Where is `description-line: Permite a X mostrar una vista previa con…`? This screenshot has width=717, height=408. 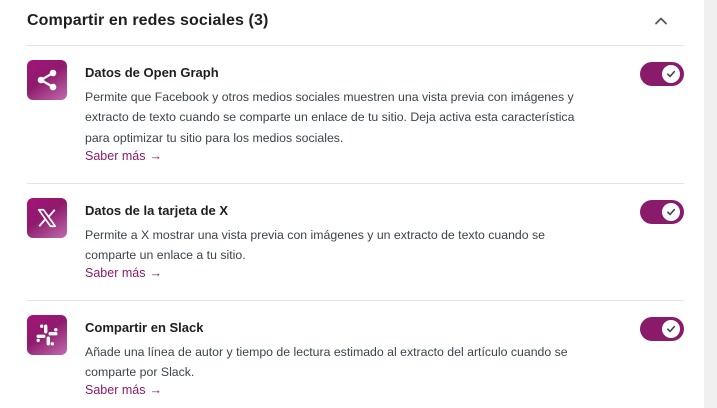
description-line: Permite a X mostrar una vista previa con… is located at coordinates (315, 235).